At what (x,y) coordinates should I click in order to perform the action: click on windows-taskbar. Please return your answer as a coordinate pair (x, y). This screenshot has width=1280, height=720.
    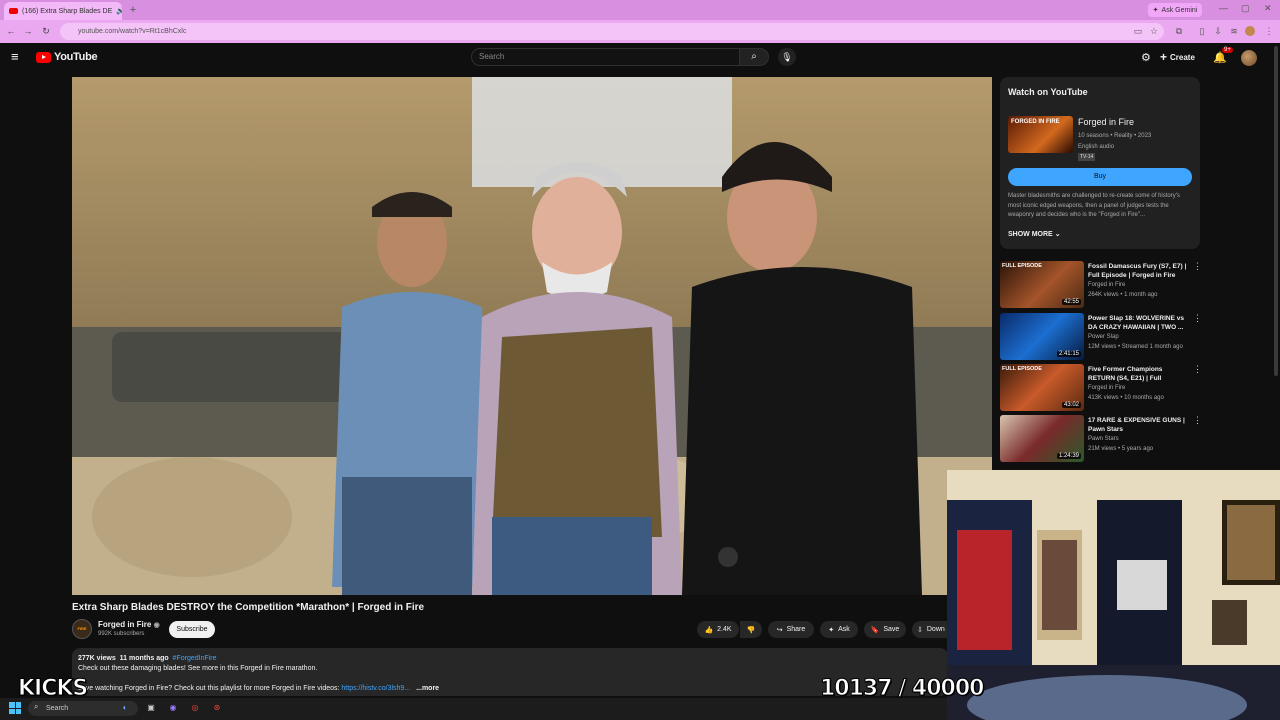
    Looking at the image, I should click on (473, 709).